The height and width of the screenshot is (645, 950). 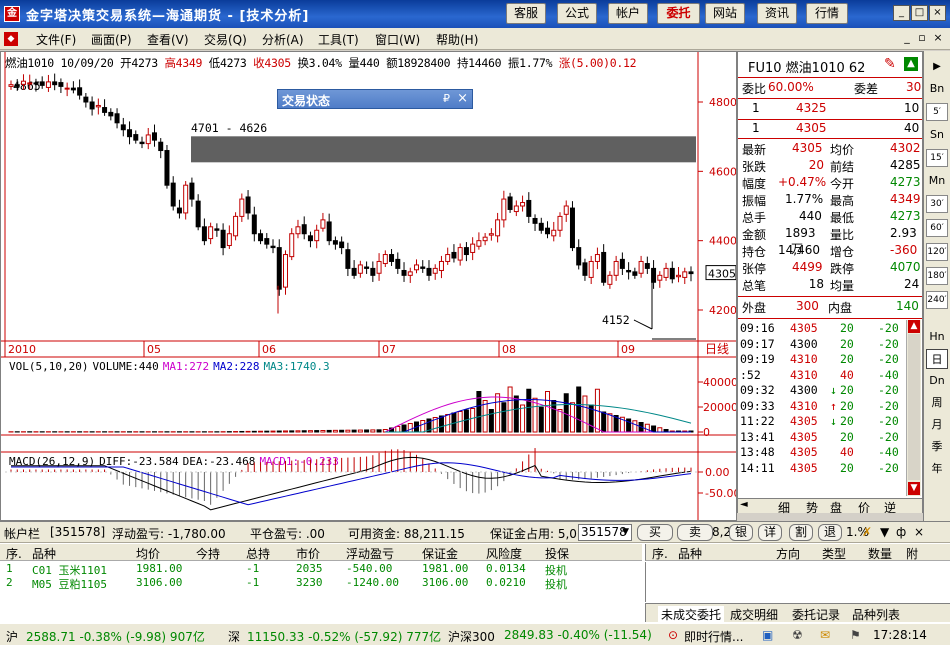 What do you see at coordinates (577, 13) in the screenshot?
I see `formula-button: 公式` at bounding box center [577, 13].